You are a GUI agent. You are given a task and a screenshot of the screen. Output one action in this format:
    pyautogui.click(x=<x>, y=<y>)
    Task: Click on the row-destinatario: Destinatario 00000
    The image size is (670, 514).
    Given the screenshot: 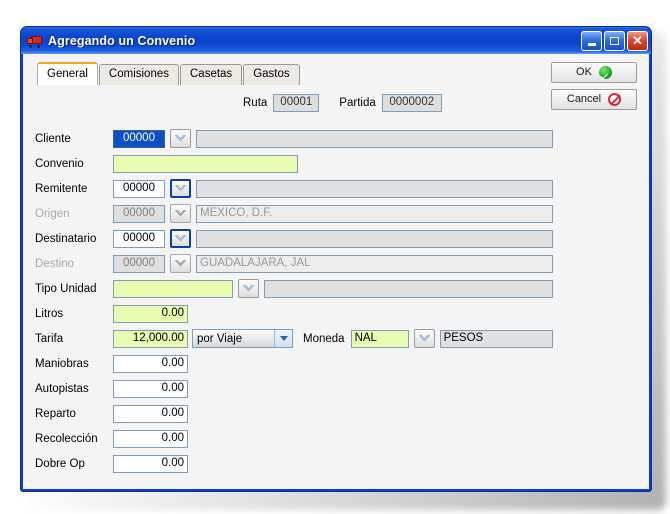 What is the action you would take?
    pyautogui.click(x=342, y=238)
    